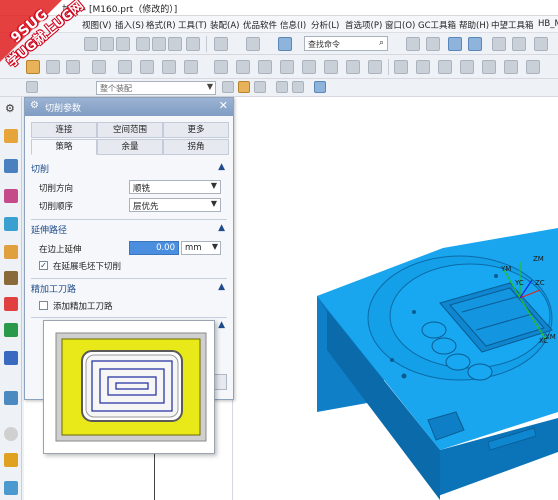 This screenshot has height=500, width=558. What do you see at coordinates (467, 67) in the screenshot?
I see `operation-4-icon` at bounding box center [467, 67].